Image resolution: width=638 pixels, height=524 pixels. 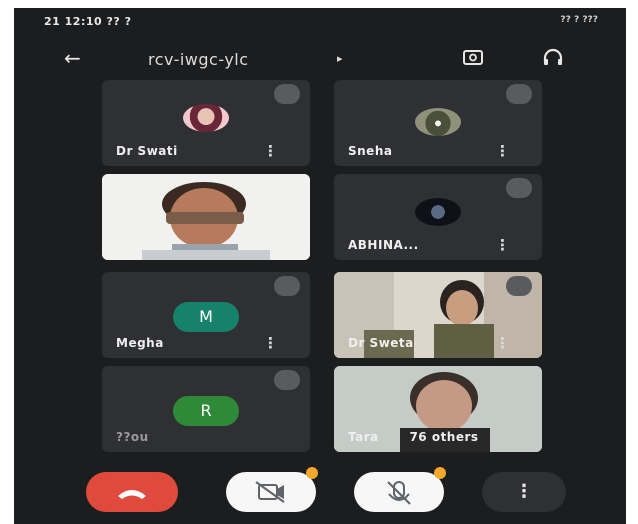 I want to click on end-call-button, so click(x=132, y=492).